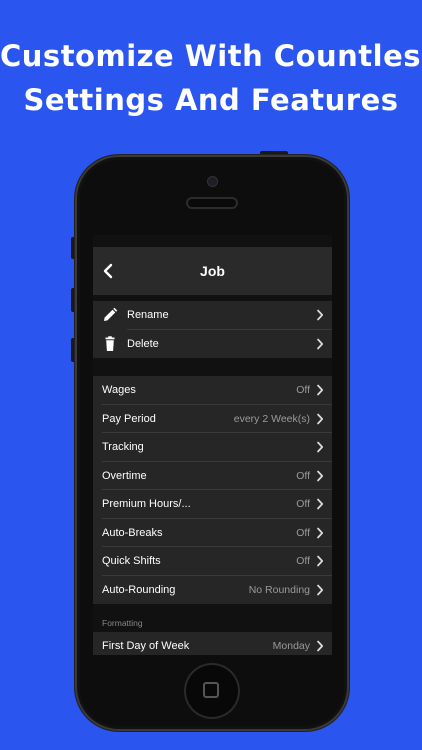 The height and width of the screenshot is (750, 422). Describe the element at coordinates (211, 100) in the screenshot. I see `headline-line-2: Settings And Features` at that location.